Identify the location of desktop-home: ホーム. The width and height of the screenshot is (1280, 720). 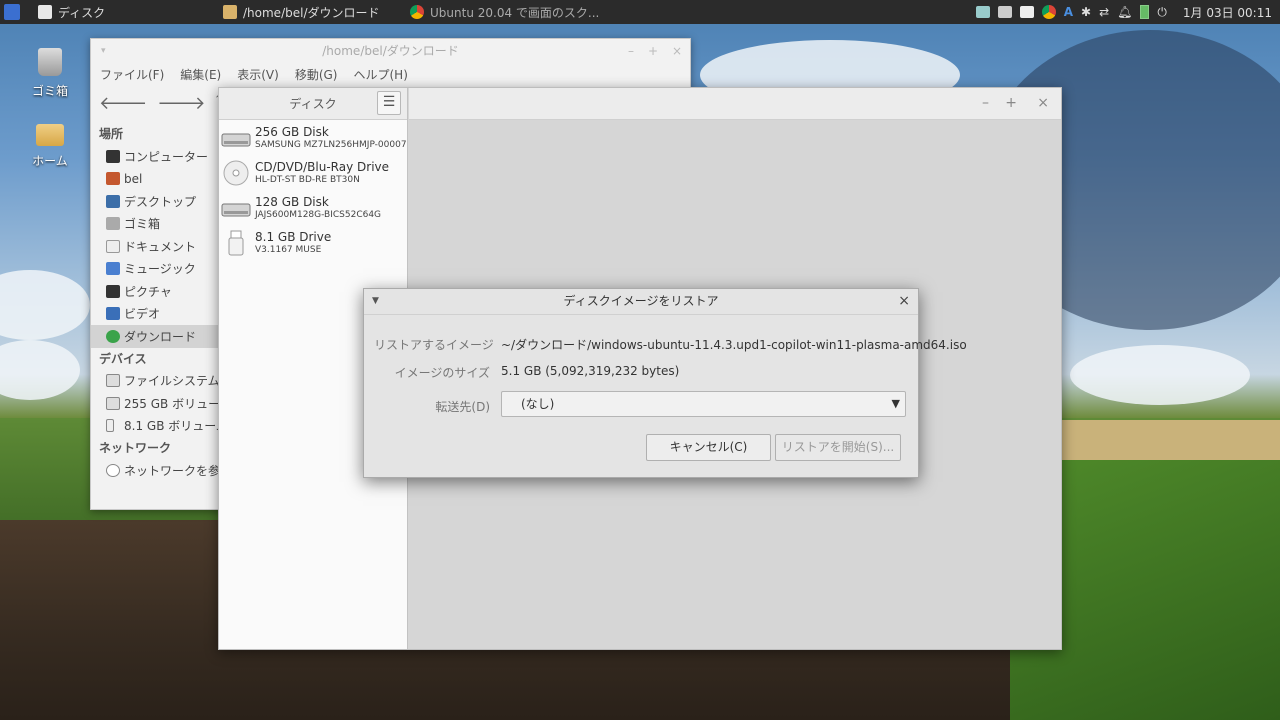
(50, 146).